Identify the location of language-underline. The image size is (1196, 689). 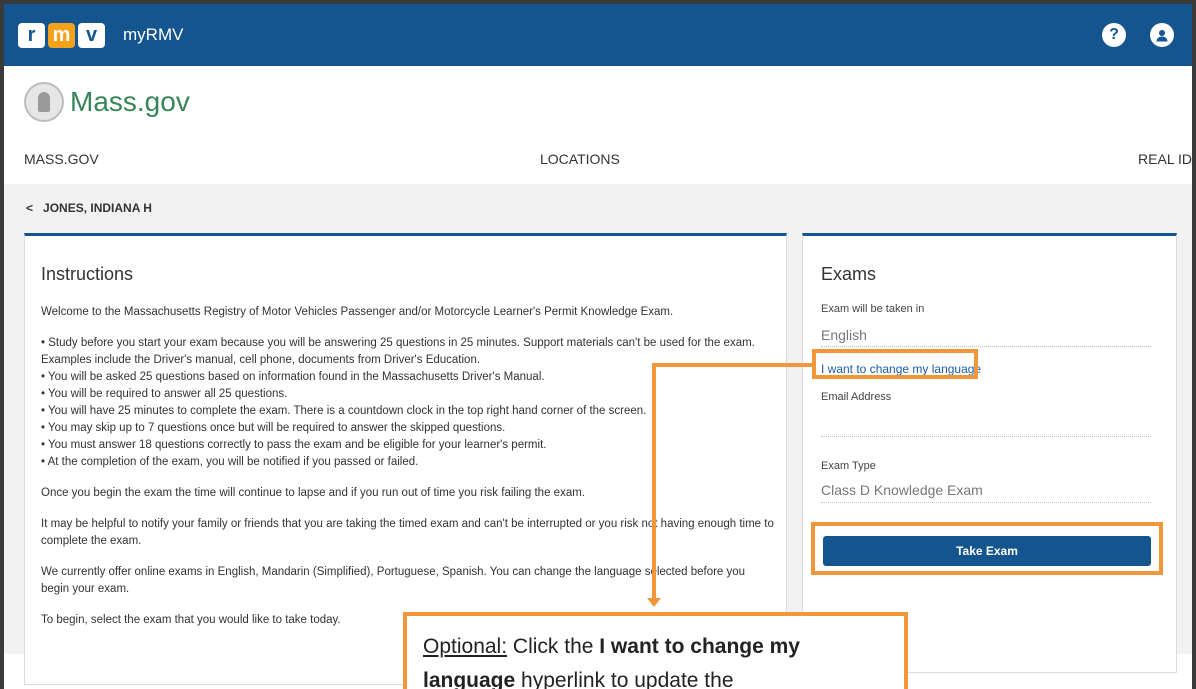
(986, 346).